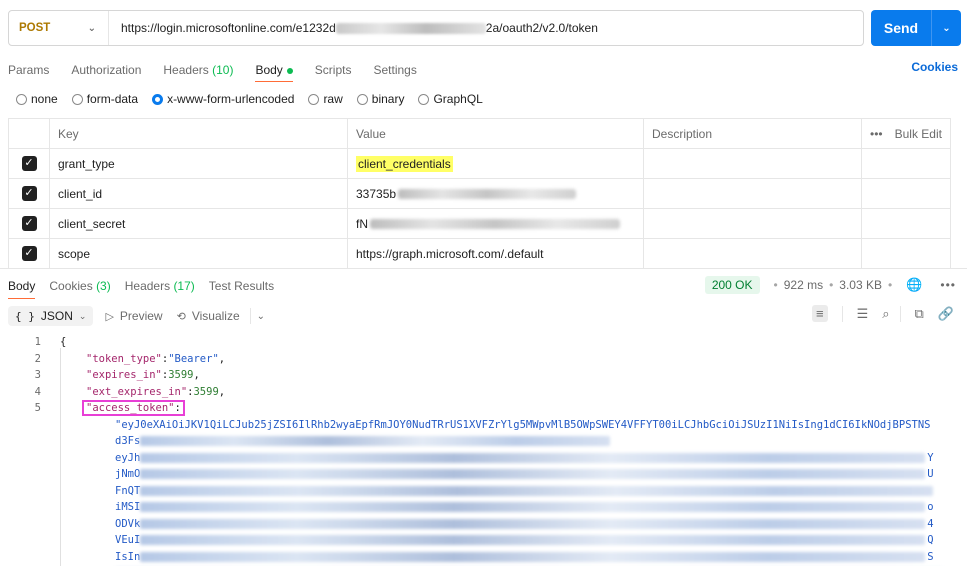 This screenshot has width=967, height=566. Describe the element at coordinates (934, 67) in the screenshot. I see `cookies-link: Cookies` at that location.